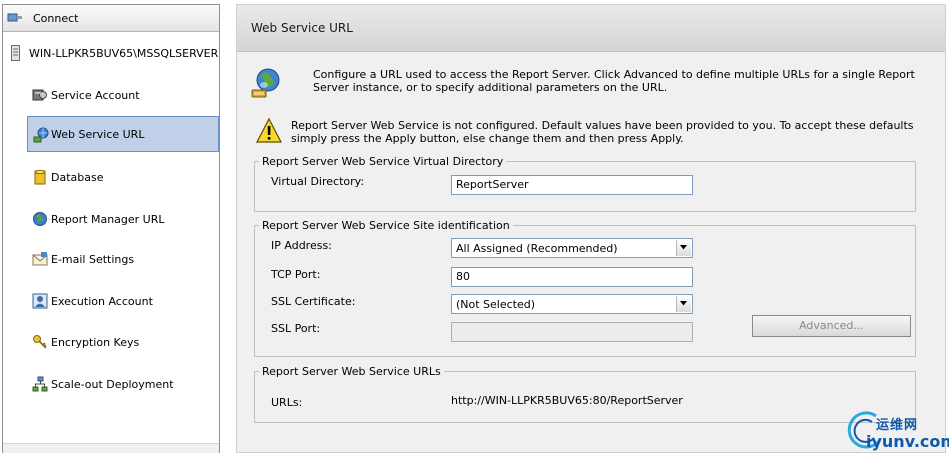  I want to click on nav-item-database: Database, so click(123, 177).